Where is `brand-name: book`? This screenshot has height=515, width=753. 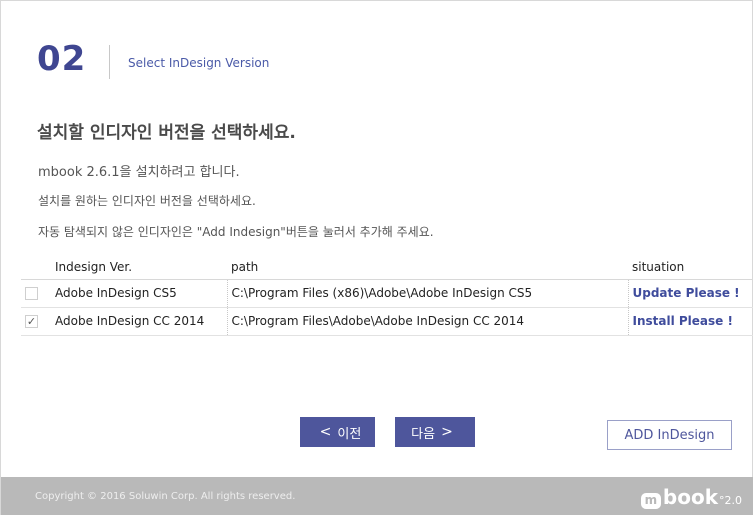
brand-name: book is located at coordinates (690, 497).